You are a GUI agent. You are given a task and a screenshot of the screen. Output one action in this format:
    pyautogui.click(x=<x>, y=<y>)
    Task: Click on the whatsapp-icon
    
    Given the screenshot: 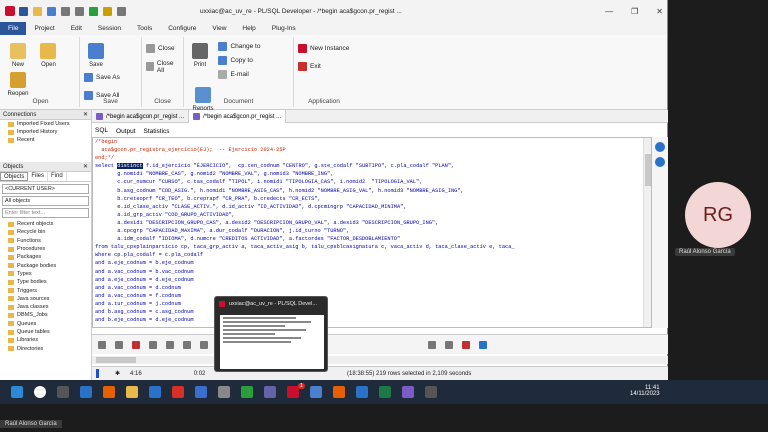 What is the action you would take?
    pyautogui.click(x=247, y=392)
    